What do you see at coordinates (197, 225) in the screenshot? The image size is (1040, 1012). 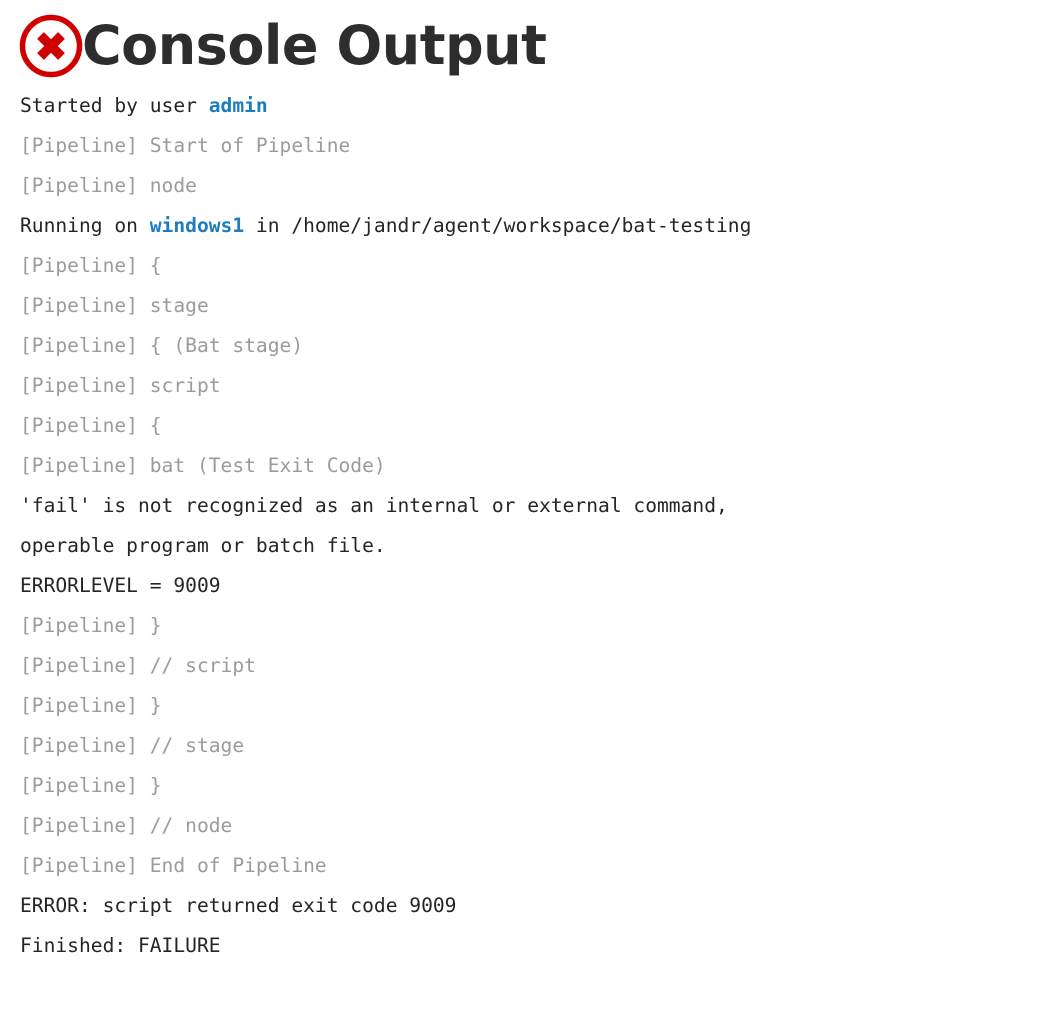 I see `console-link: windows1` at bounding box center [197, 225].